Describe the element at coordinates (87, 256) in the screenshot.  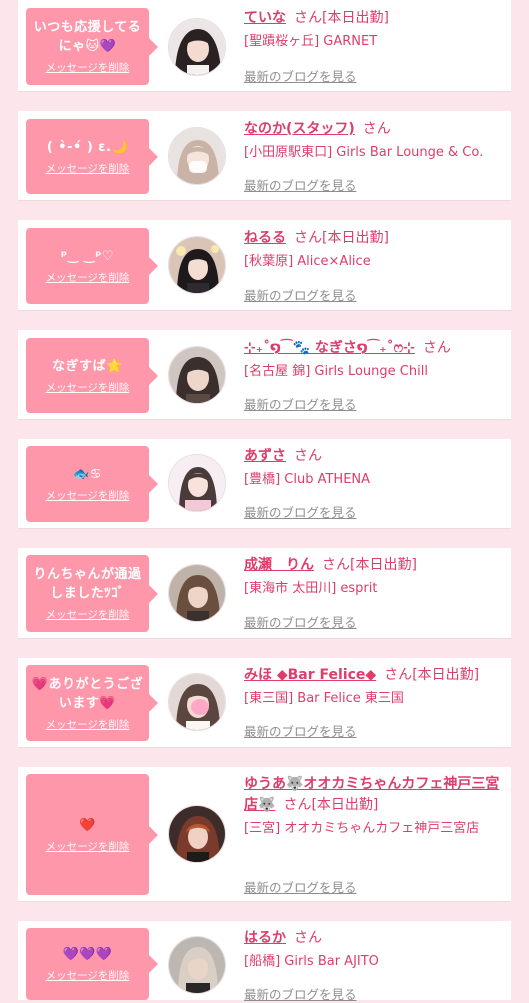
I see `message-text: ᵖ‿ ‿ᵖ♡` at that location.